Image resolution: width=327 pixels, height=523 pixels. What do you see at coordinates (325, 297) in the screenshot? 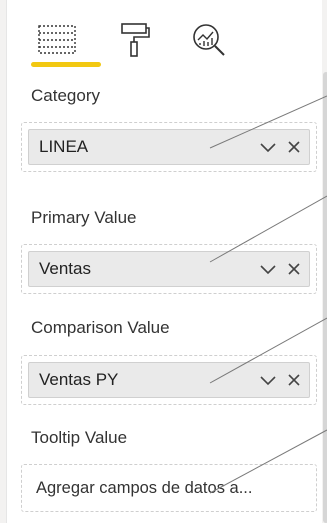
I see `pane-scrollbar` at bounding box center [325, 297].